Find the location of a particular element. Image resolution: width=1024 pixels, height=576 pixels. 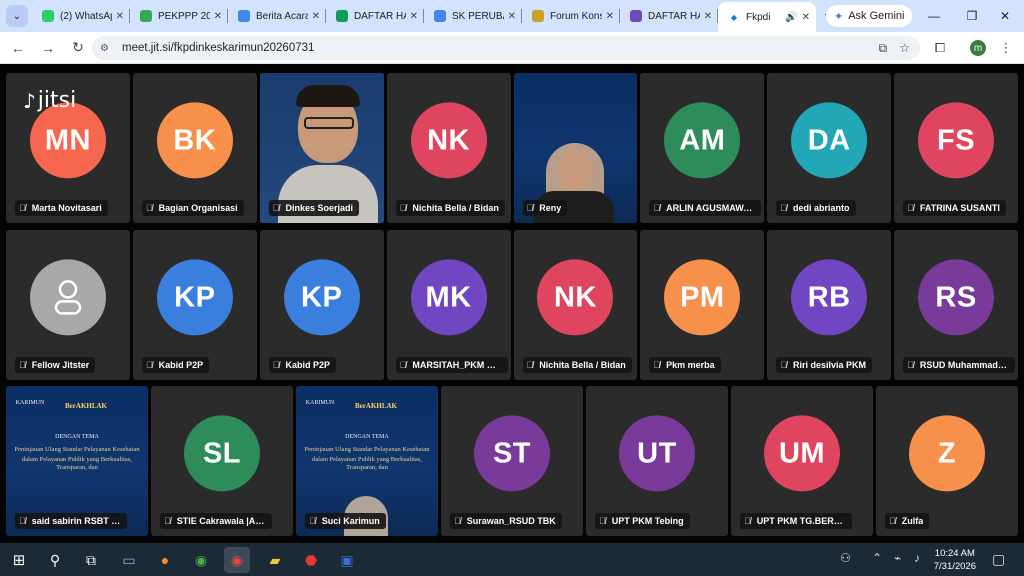

forward-button: → is located at coordinates (48, 48).